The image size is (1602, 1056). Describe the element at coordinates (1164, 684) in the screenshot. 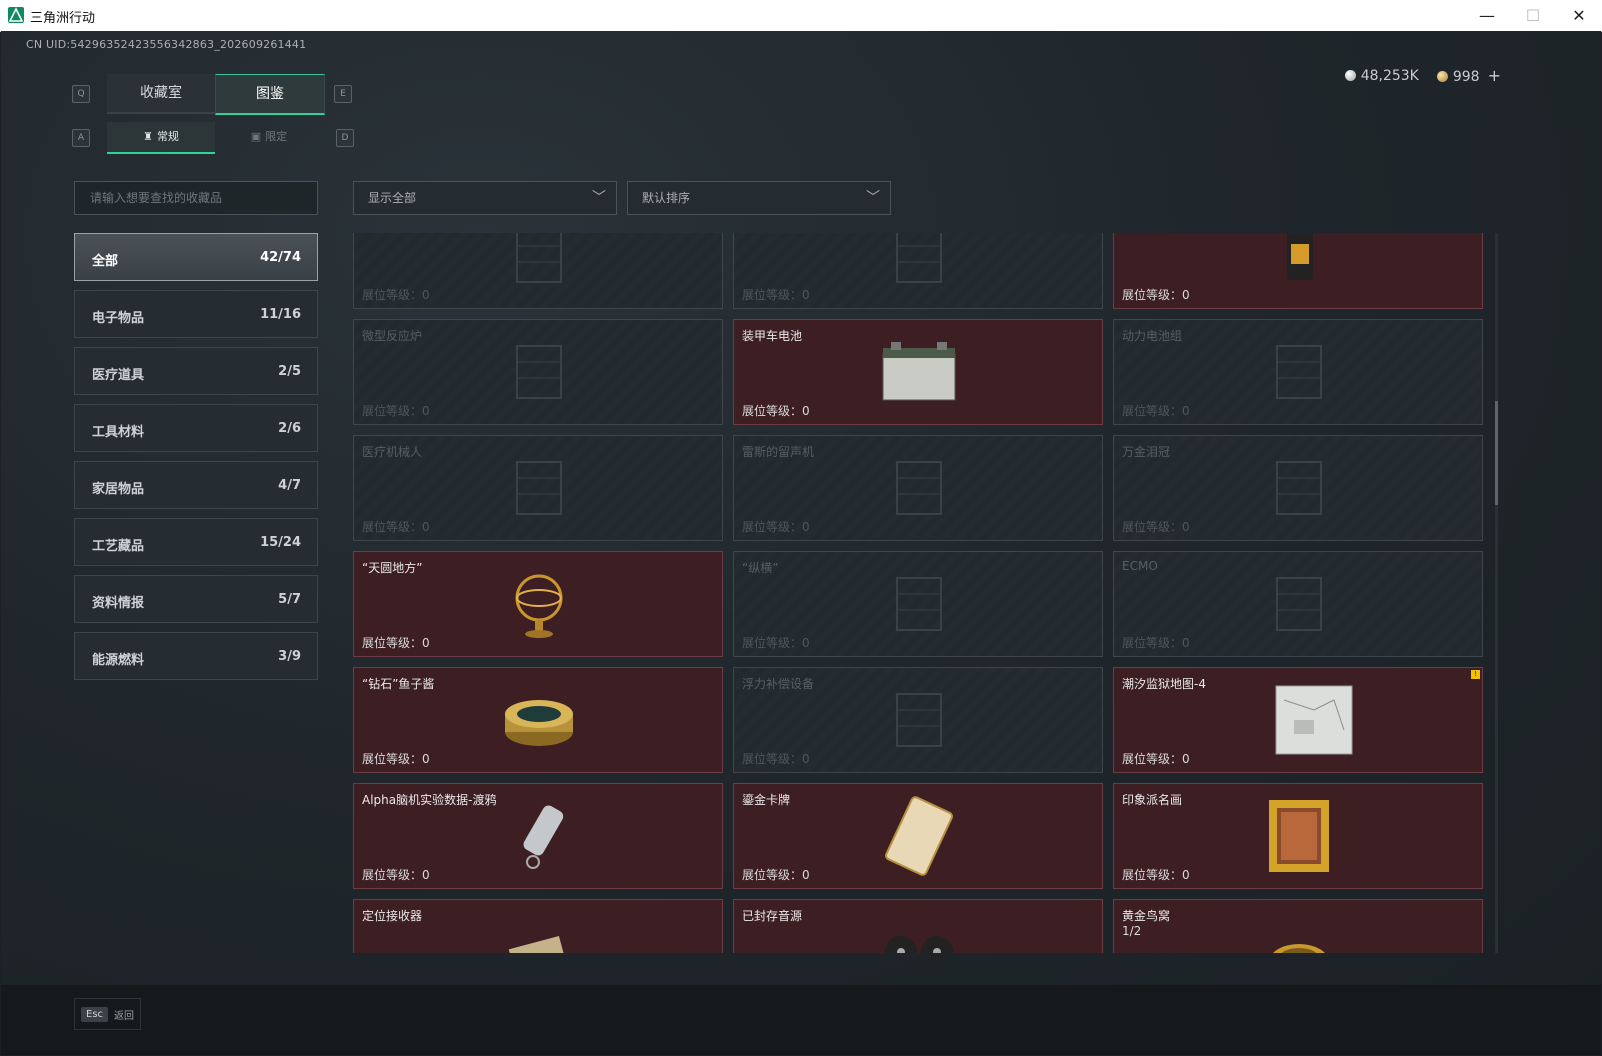

I see `card-name: 潮汐监狱地图-4` at that location.